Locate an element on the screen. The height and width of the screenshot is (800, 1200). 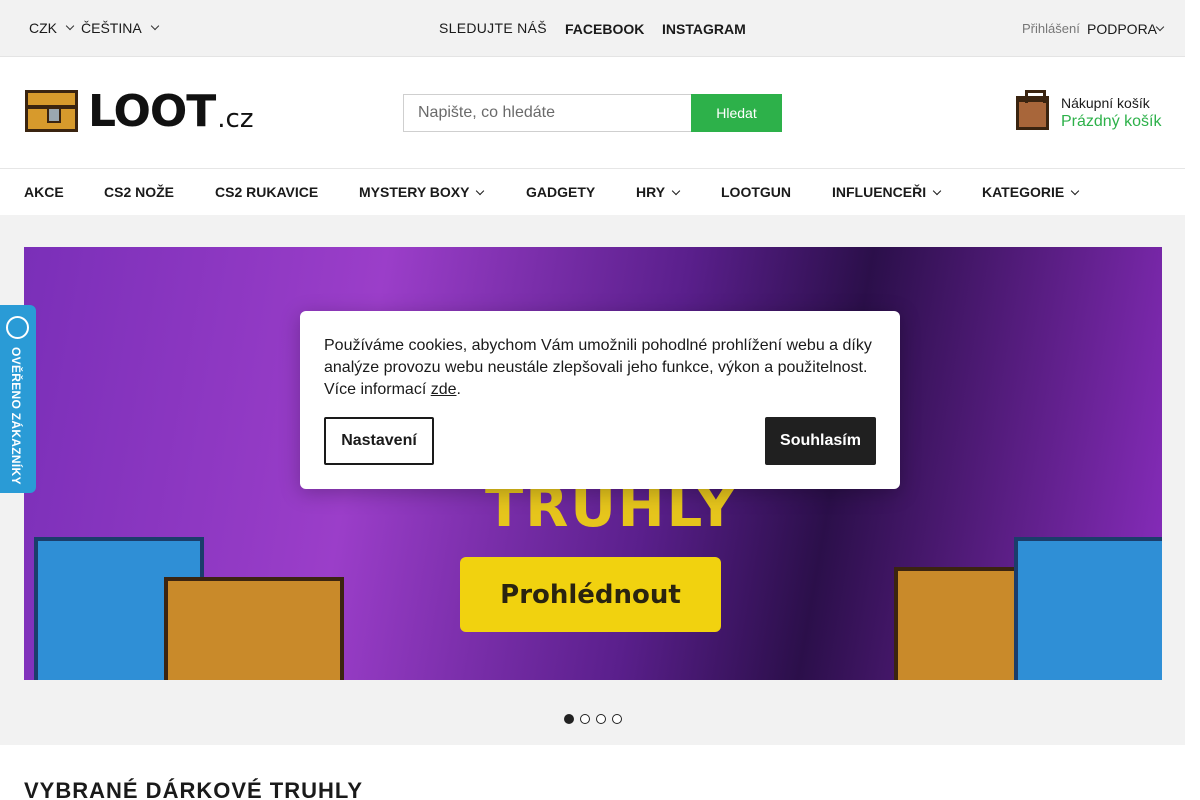
nav-item-label: HRY is located at coordinates (651, 192).